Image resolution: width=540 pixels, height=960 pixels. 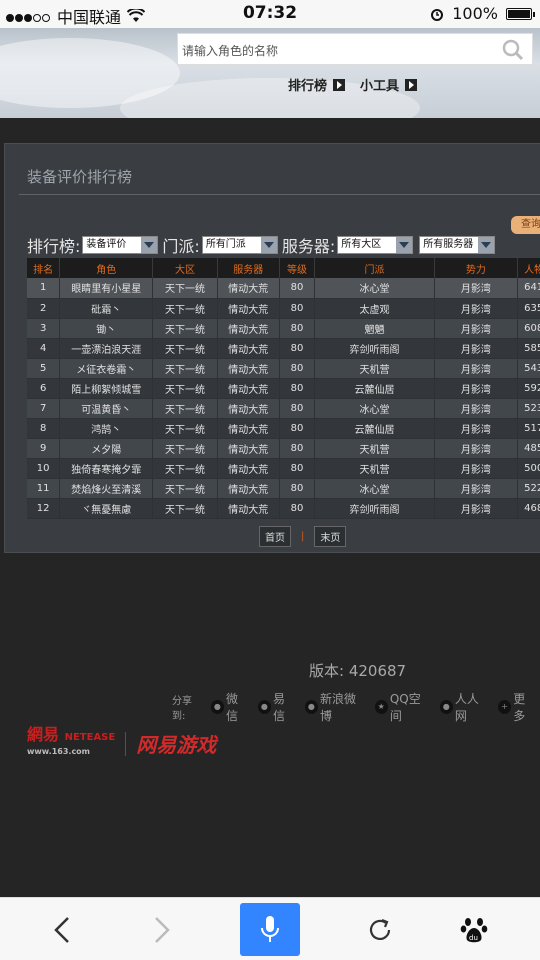 What do you see at coordinates (374, 448) in the screenshot?
I see `table-cell: 天机营` at bounding box center [374, 448].